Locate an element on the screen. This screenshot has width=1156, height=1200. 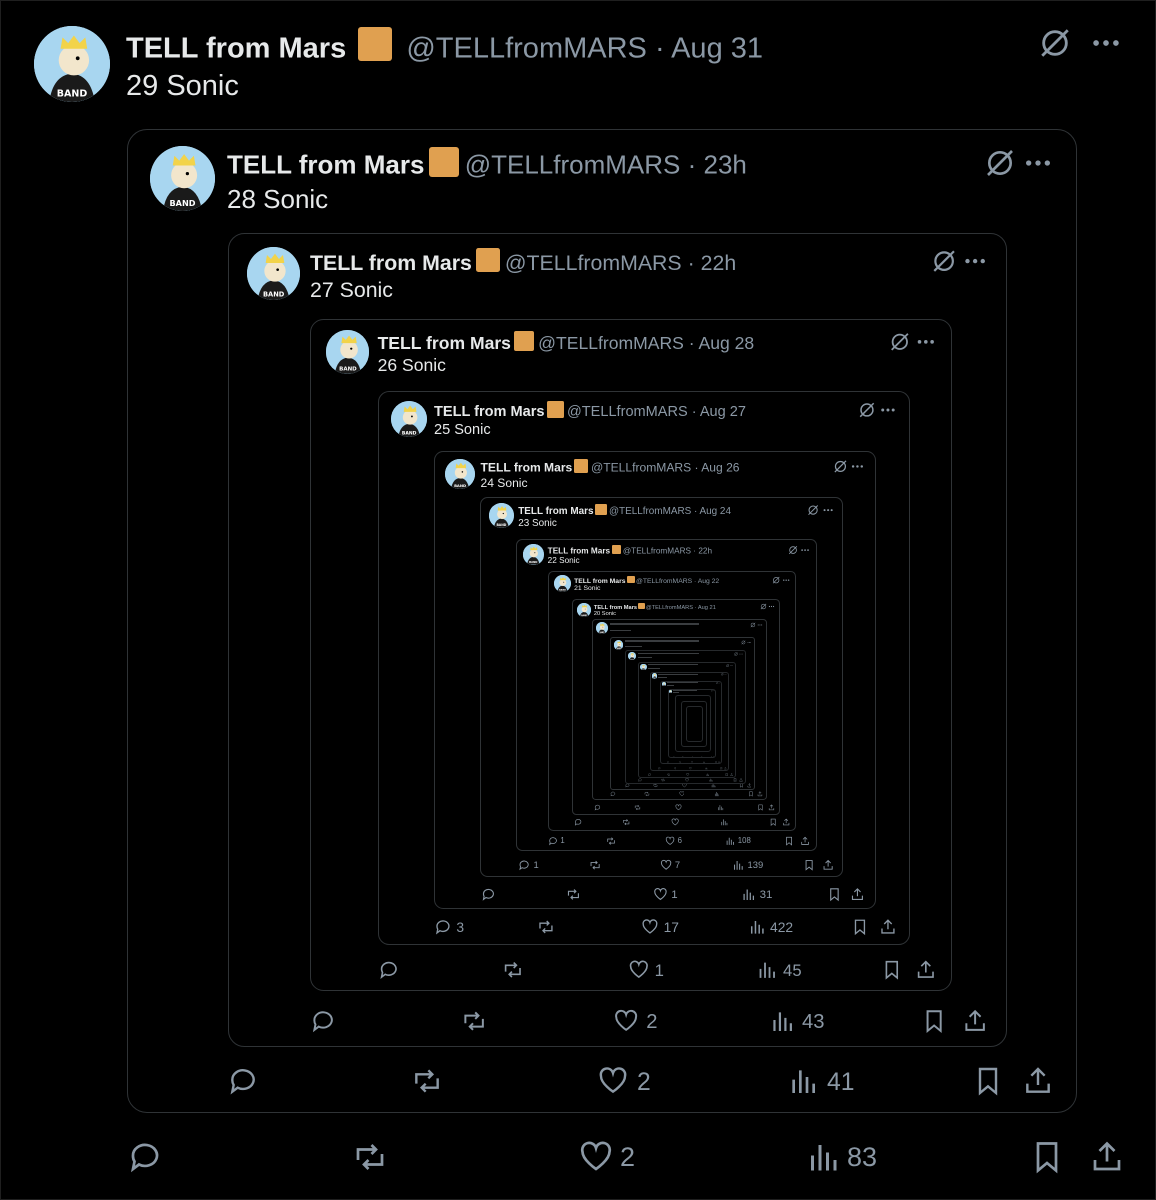
timestamp: Aug 27 is located at coordinates (723, 412).